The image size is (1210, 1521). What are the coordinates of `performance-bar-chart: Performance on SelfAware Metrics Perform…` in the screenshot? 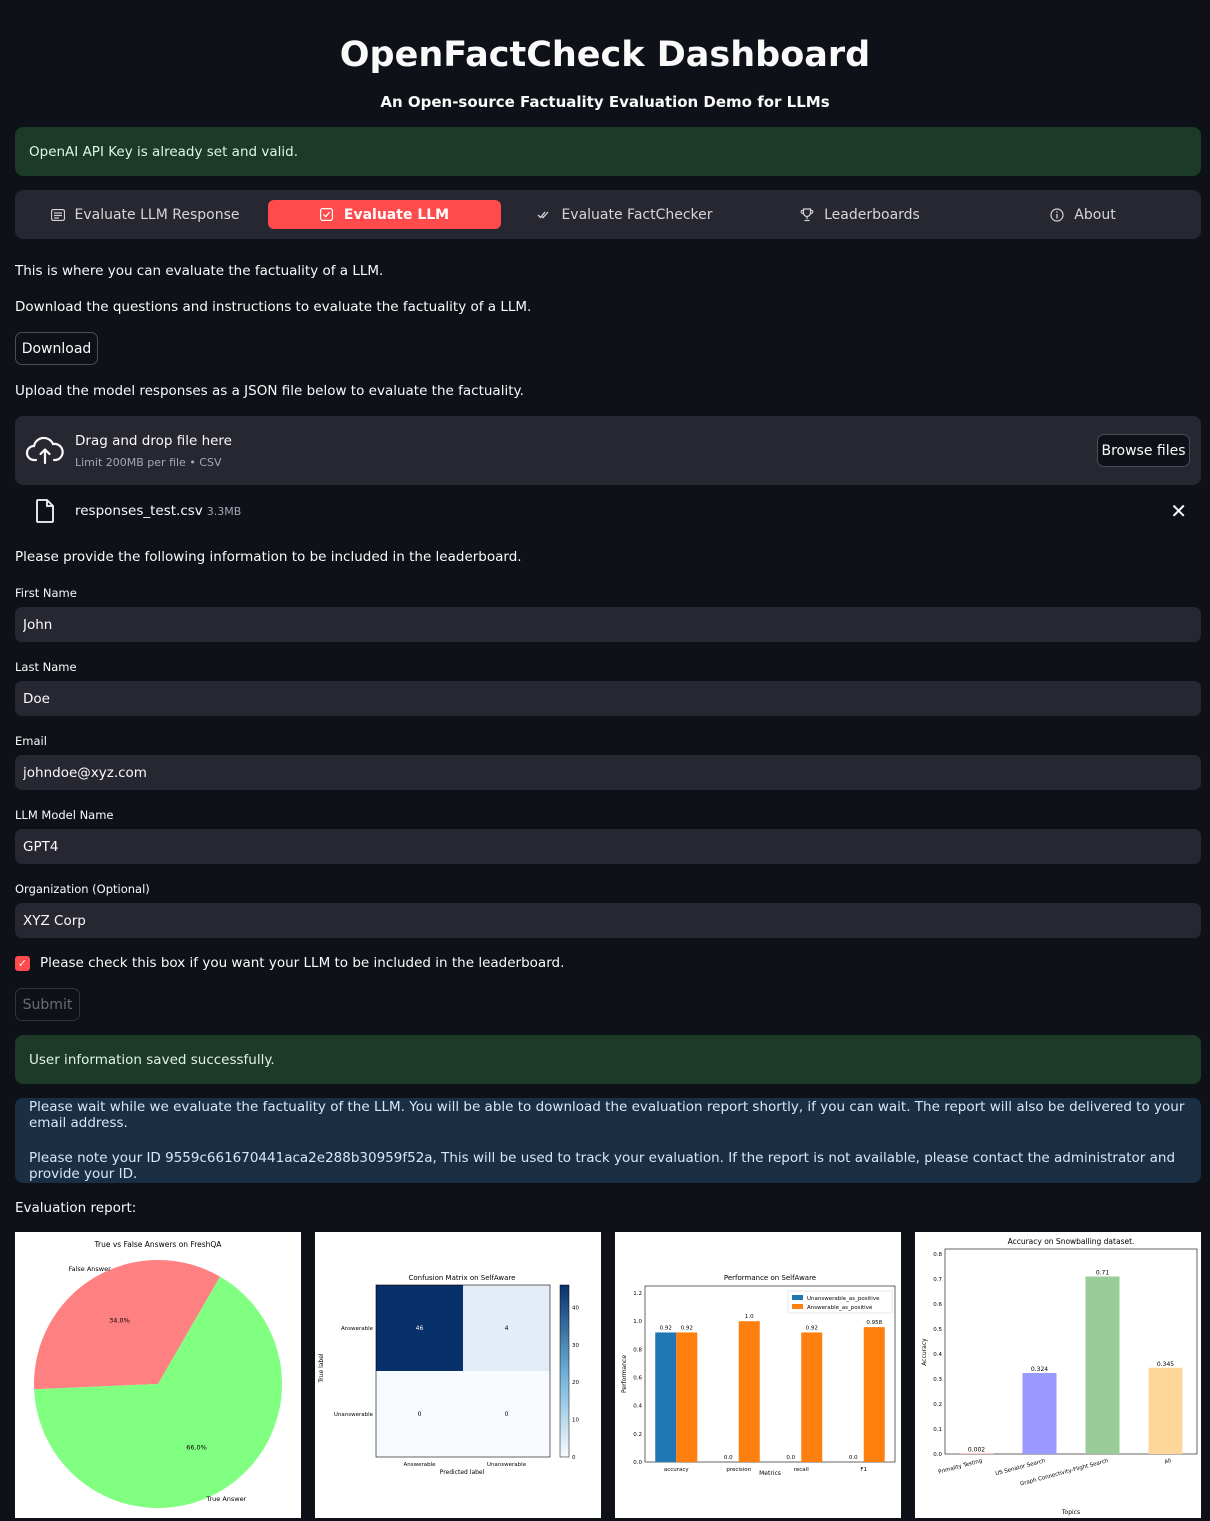 It's located at (758, 1375).